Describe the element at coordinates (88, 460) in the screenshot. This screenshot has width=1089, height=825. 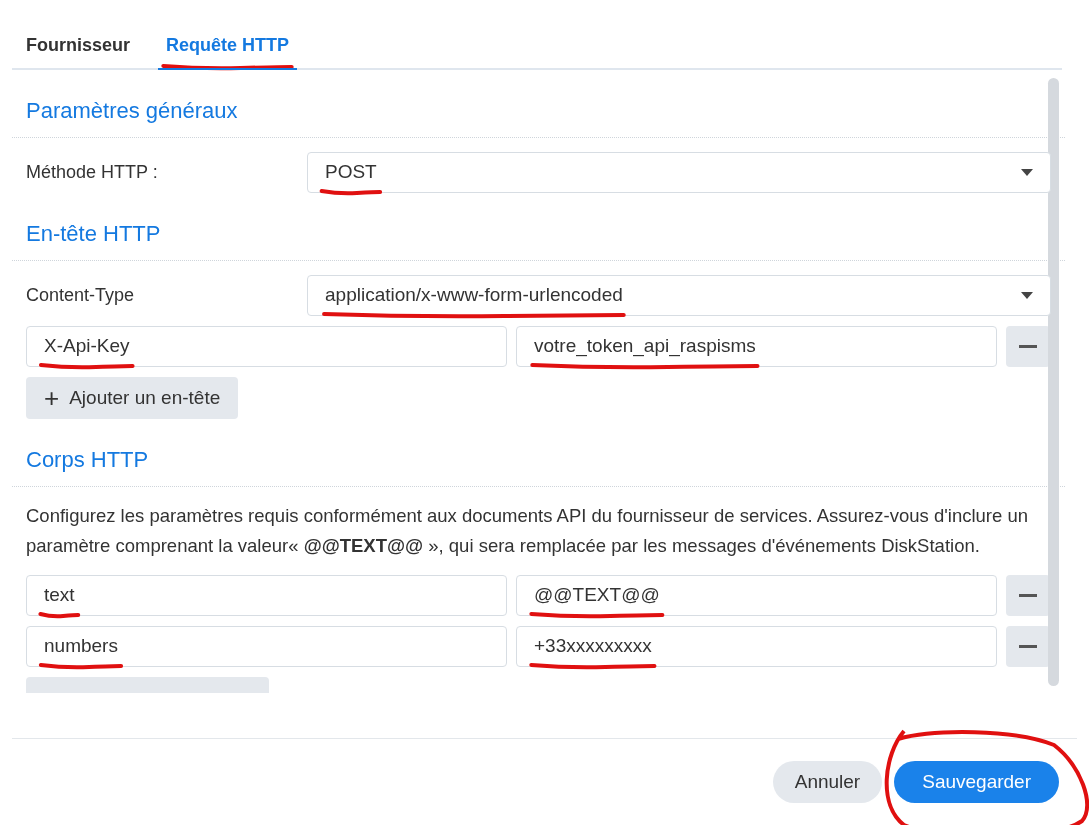
I see `section-title: Corps HTTP` at that location.